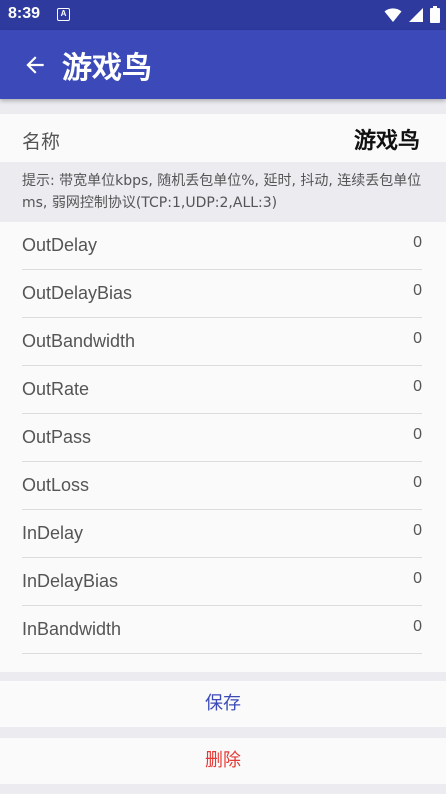 This screenshot has height=794, width=446. Describe the element at coordinates (53, 533) in the screenshot. I see `param-key: InDelay` at that location.